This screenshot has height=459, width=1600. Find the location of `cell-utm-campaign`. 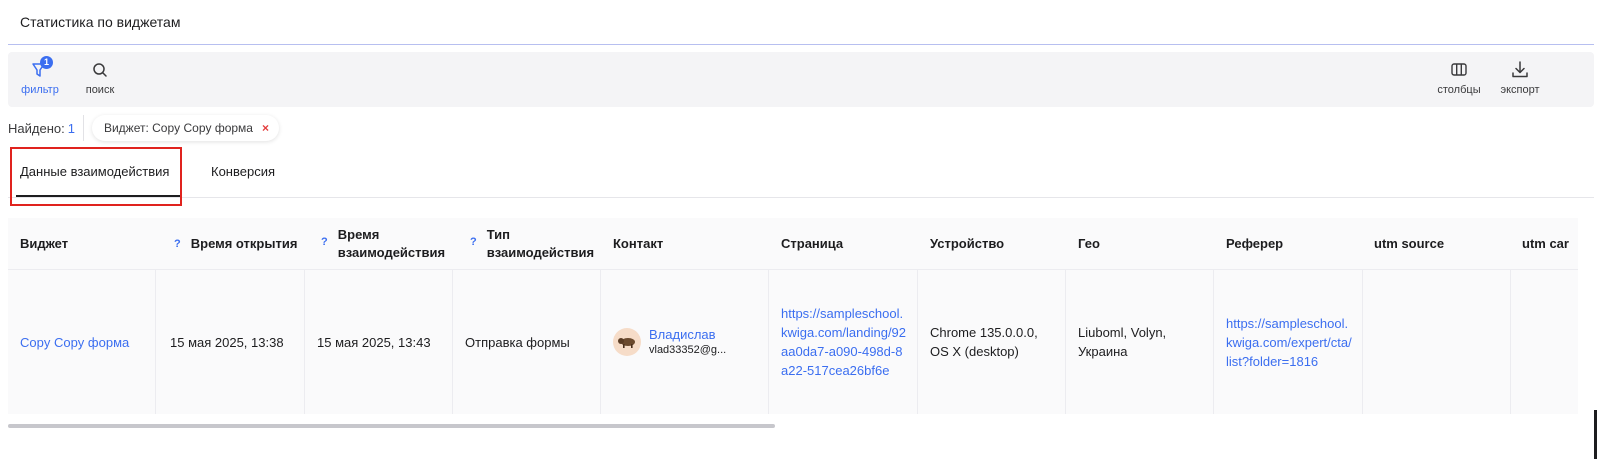

cell-utm-campaign is located at coordinates (1544, 342).